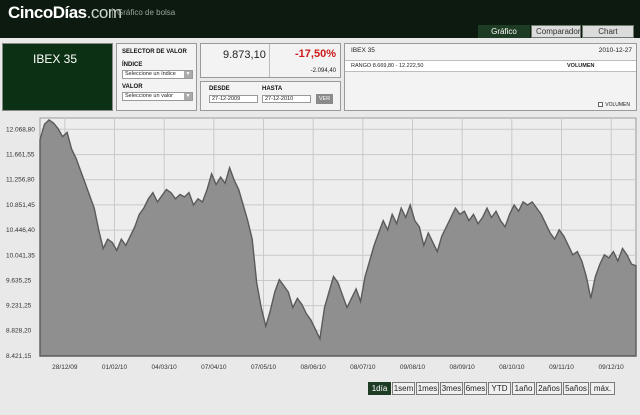 Image resolution: width=640 pixels, height=415 pixels. Describe the element at coordinates (264, 367) in the screenshot. I see `x-tick-label: 07/05/10` at that location.